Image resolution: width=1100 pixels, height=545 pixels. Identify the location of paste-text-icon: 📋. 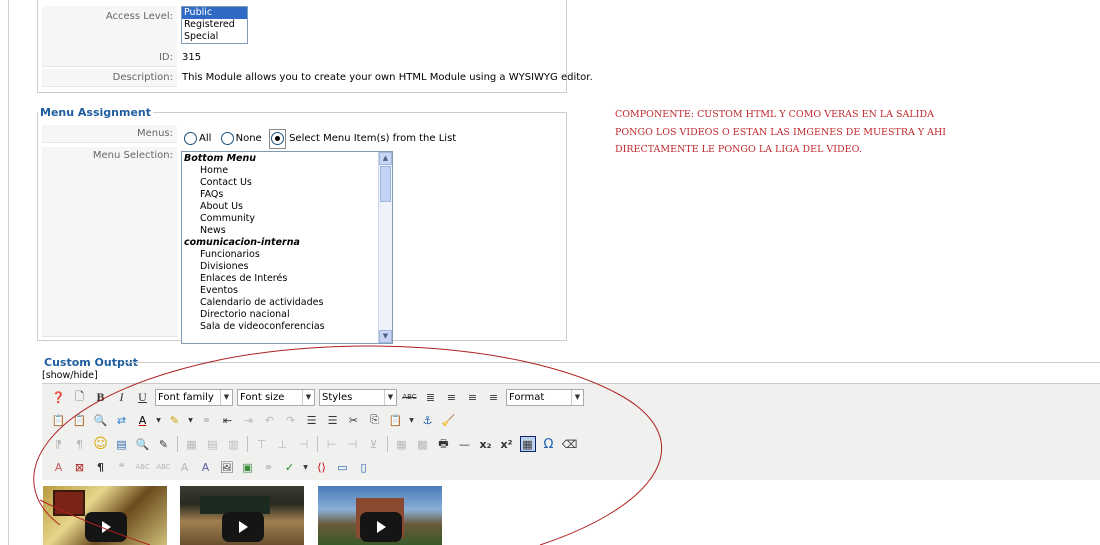
(80, 420).